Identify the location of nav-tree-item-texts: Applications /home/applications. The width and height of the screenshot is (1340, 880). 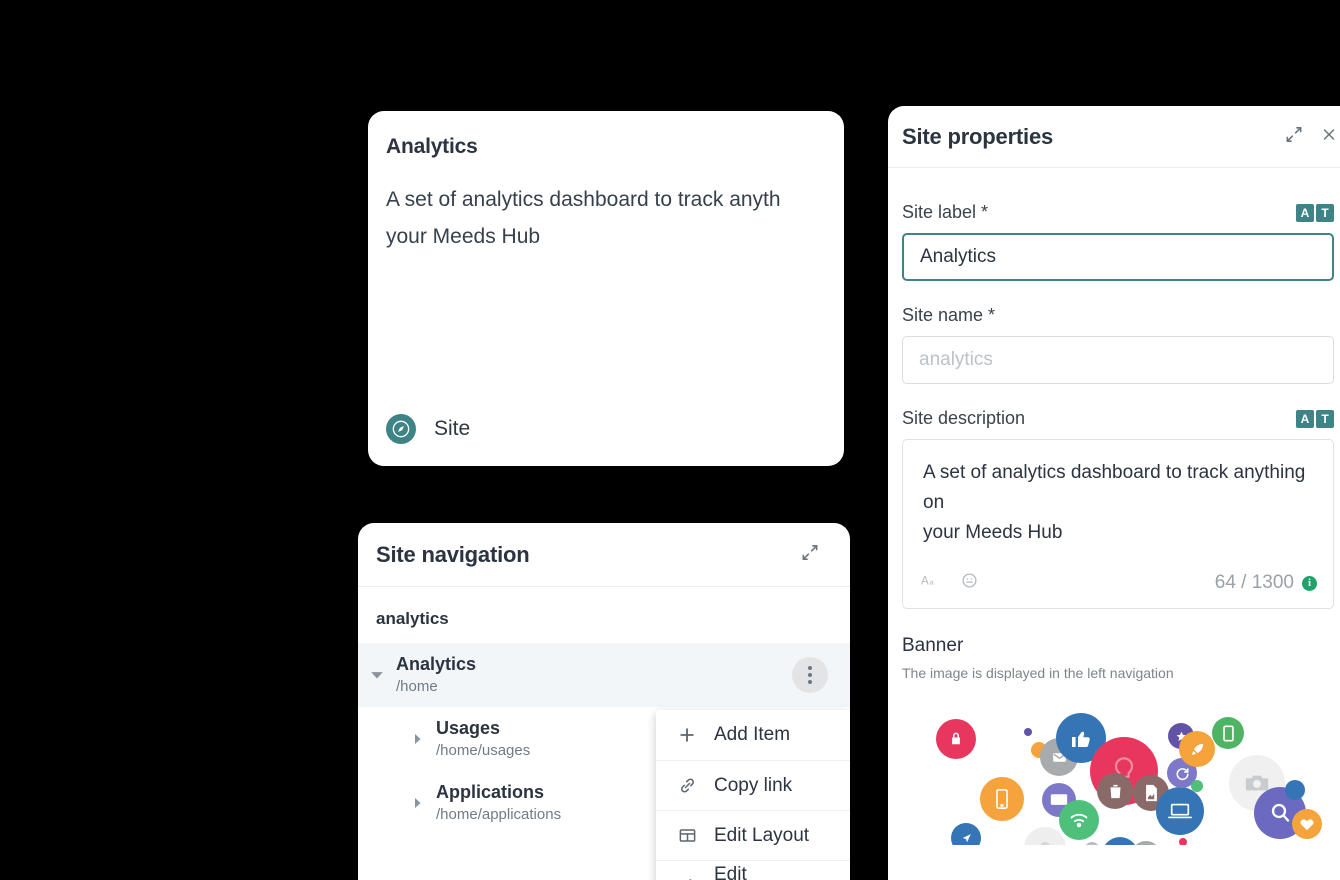
(498, 803).